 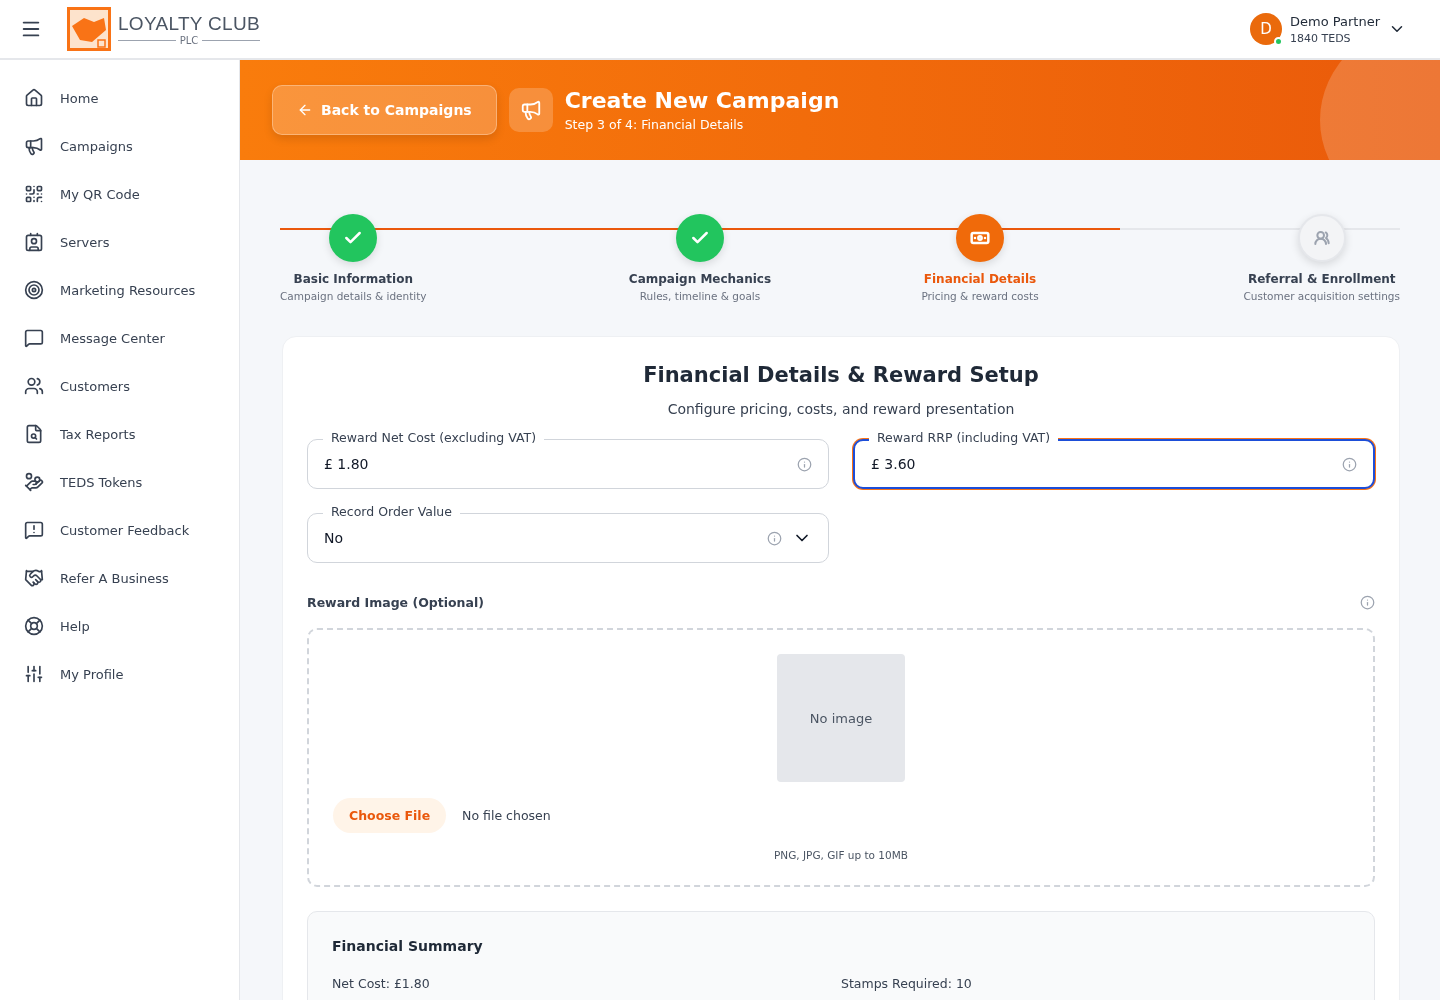 What do you see at coordinates (34, 626) in the screenshot?
I see `help-icon` at bounding box center [34, 626].